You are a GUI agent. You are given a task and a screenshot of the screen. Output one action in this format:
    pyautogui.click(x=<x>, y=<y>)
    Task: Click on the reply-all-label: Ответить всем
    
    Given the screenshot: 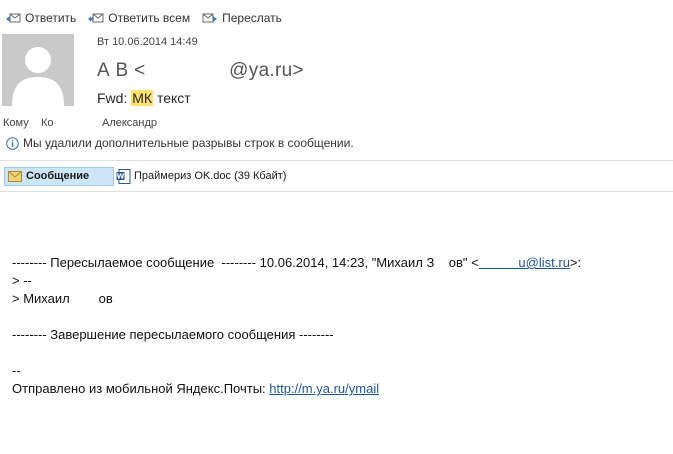 What is the action you would take?
    pyautogui.click(x=149, y=18)
    